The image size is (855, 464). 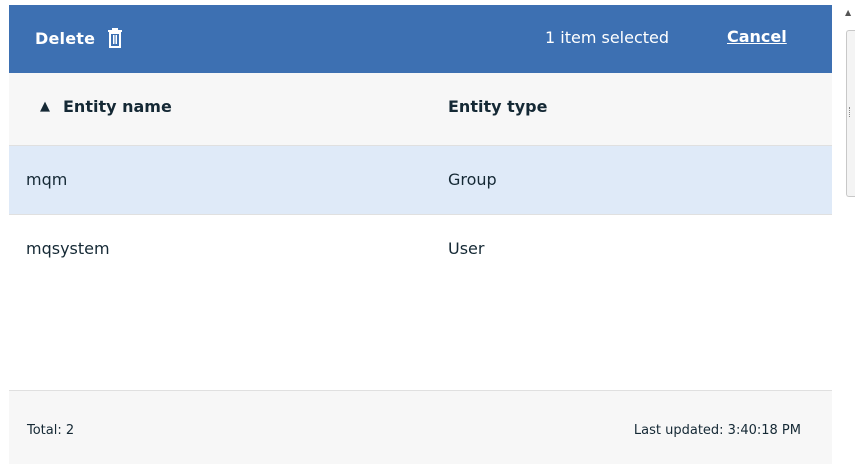 I want to click on table-row: mqm Group, so click(x=420, y=180).